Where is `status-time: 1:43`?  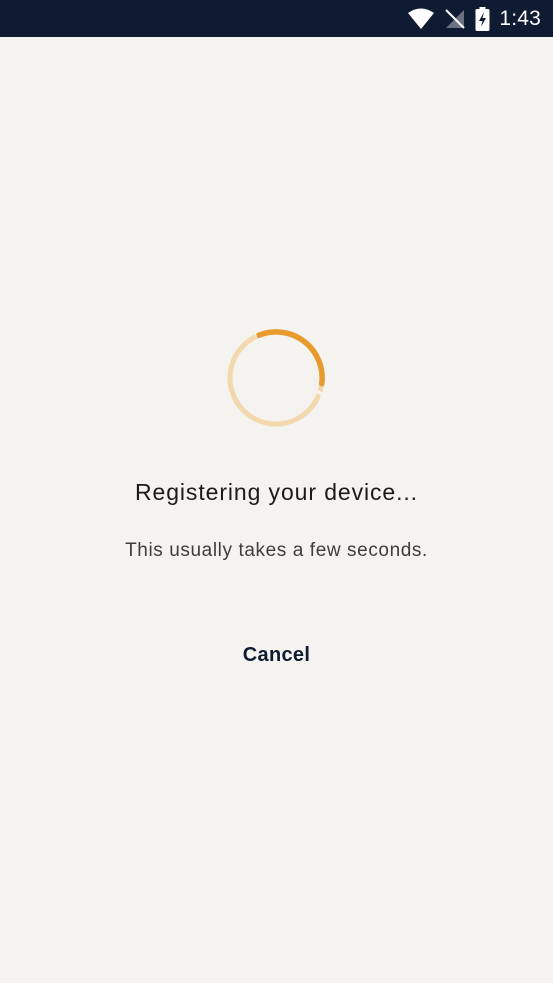
status-time: 1:43 is located at coordinates (520, 18).